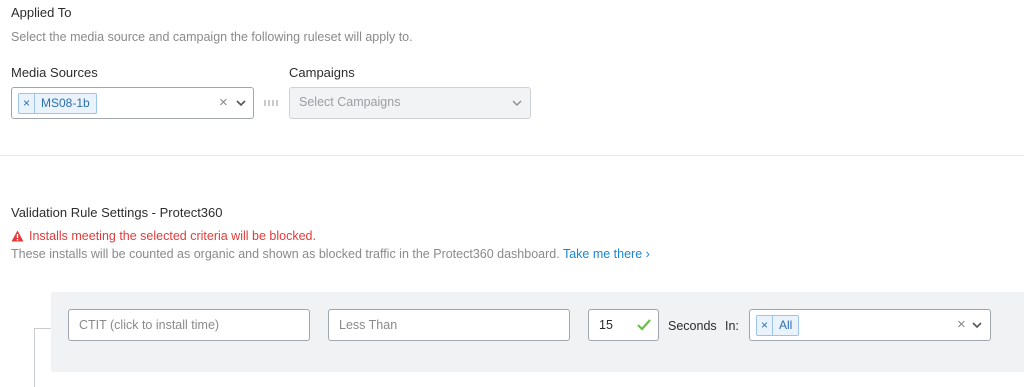 This screenshot has width=1024, height=387. I want to click on value-input: 15, so click(623, 325).